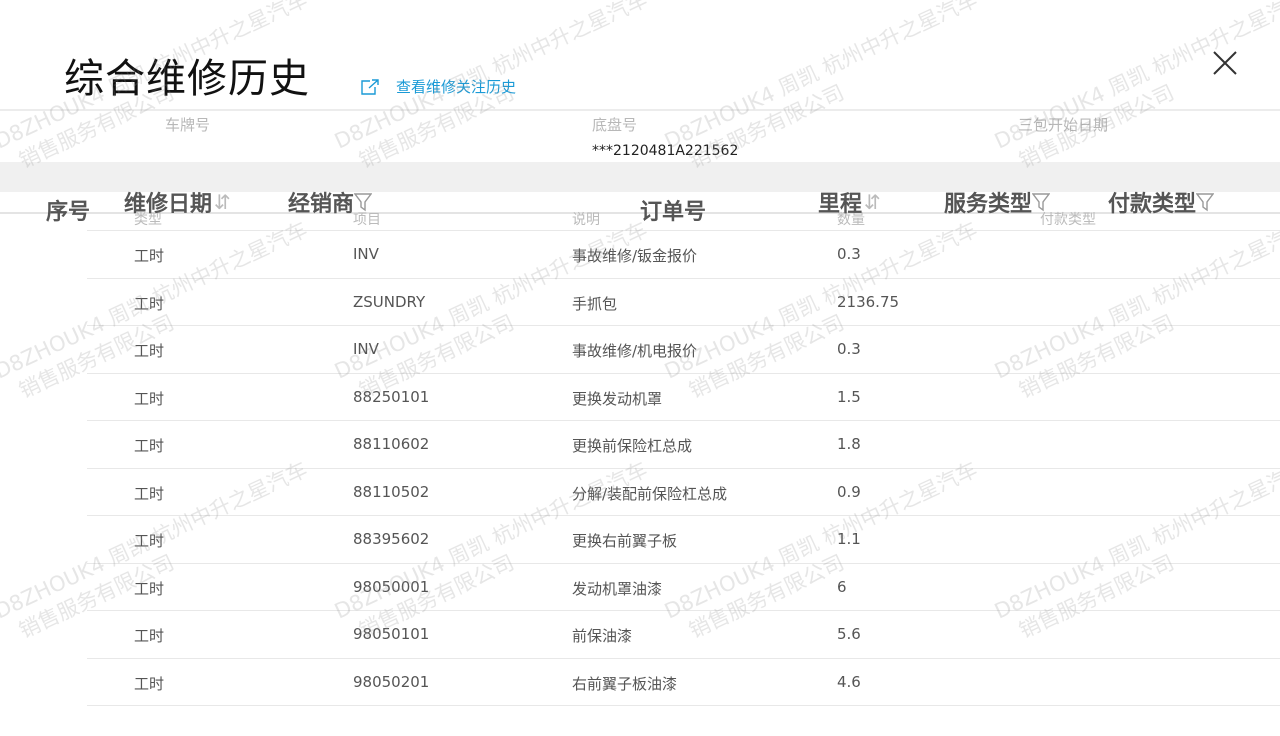 The height and width of the screenshot is (736, 1280). Describe the element at coordinates (842, 586) in the screenshot. I see `row-qty: 6` at that location.